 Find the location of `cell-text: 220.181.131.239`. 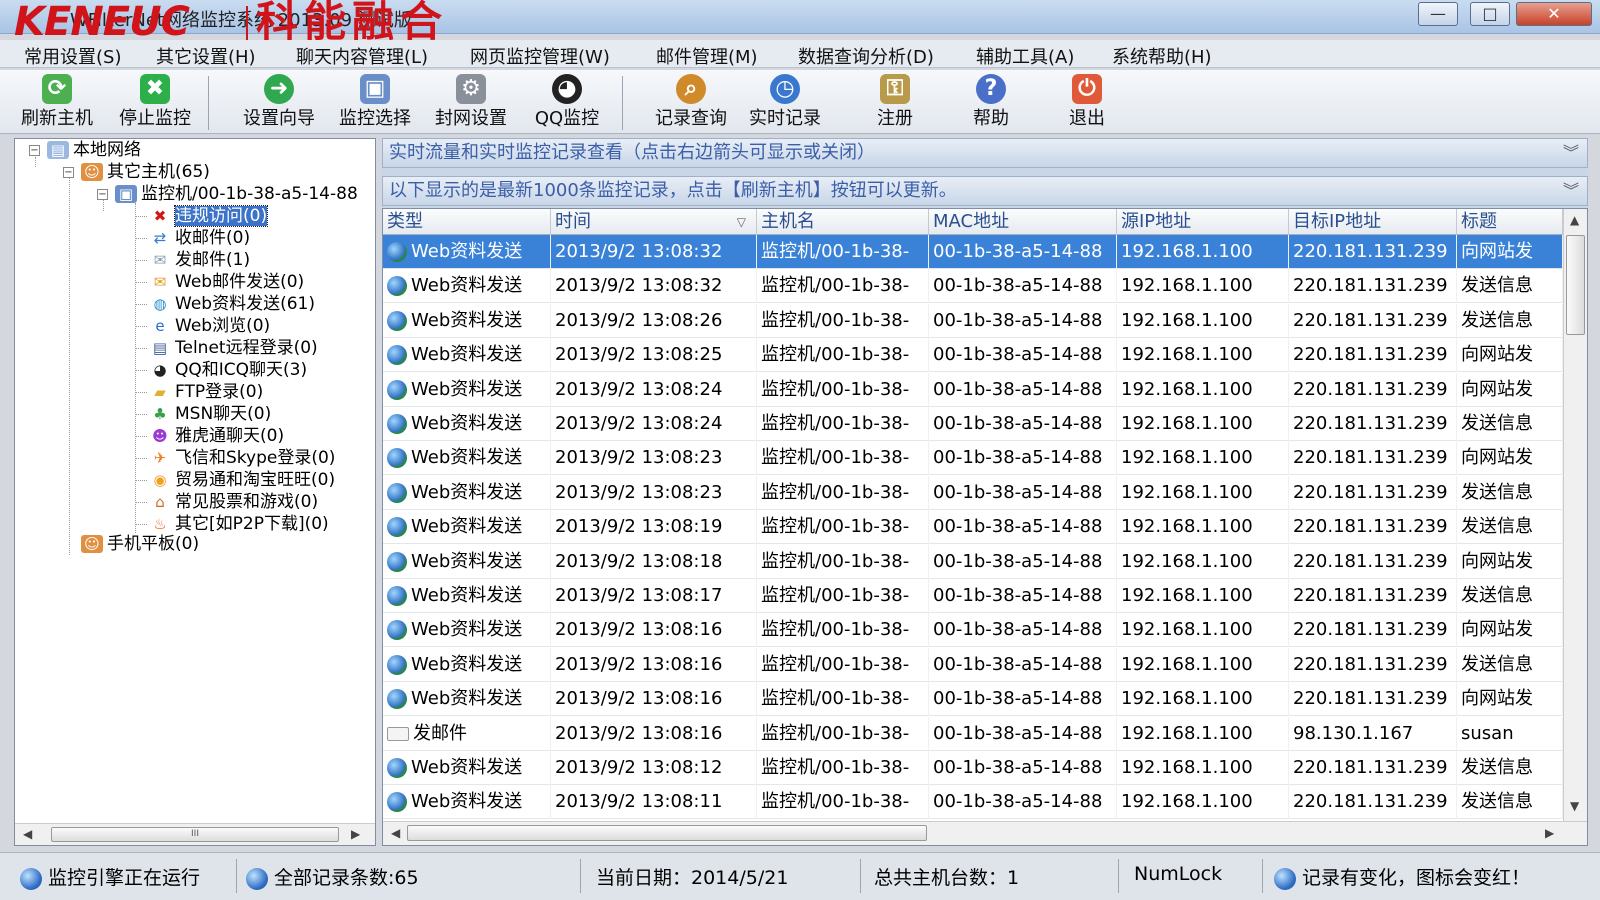

cell-text: 220.181.131.239 is located at coordinates (1370, 251).